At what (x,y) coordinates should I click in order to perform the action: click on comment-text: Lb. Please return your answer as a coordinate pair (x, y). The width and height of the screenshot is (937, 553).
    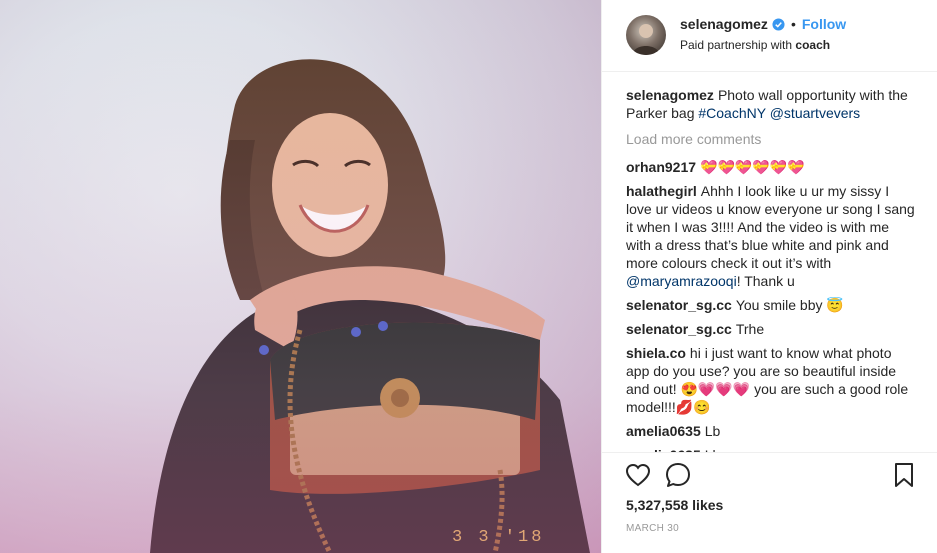
    Looking at the image, I should click on (712, 431).